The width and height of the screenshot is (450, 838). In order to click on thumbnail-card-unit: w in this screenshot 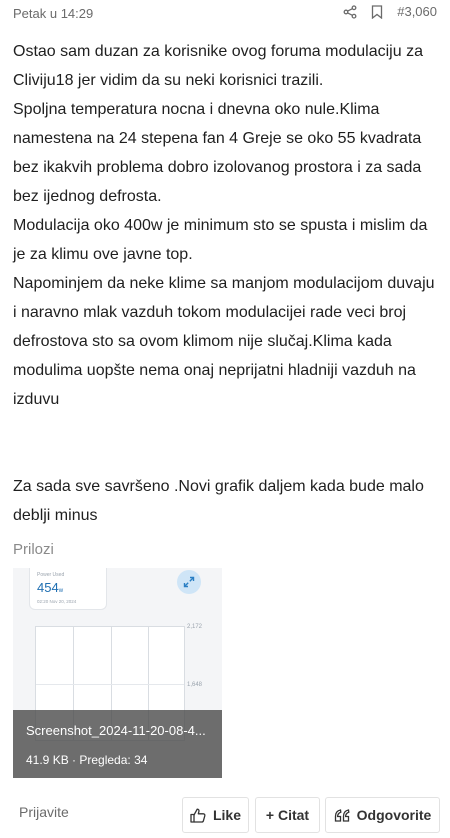, I will do `click(61, 591)`.